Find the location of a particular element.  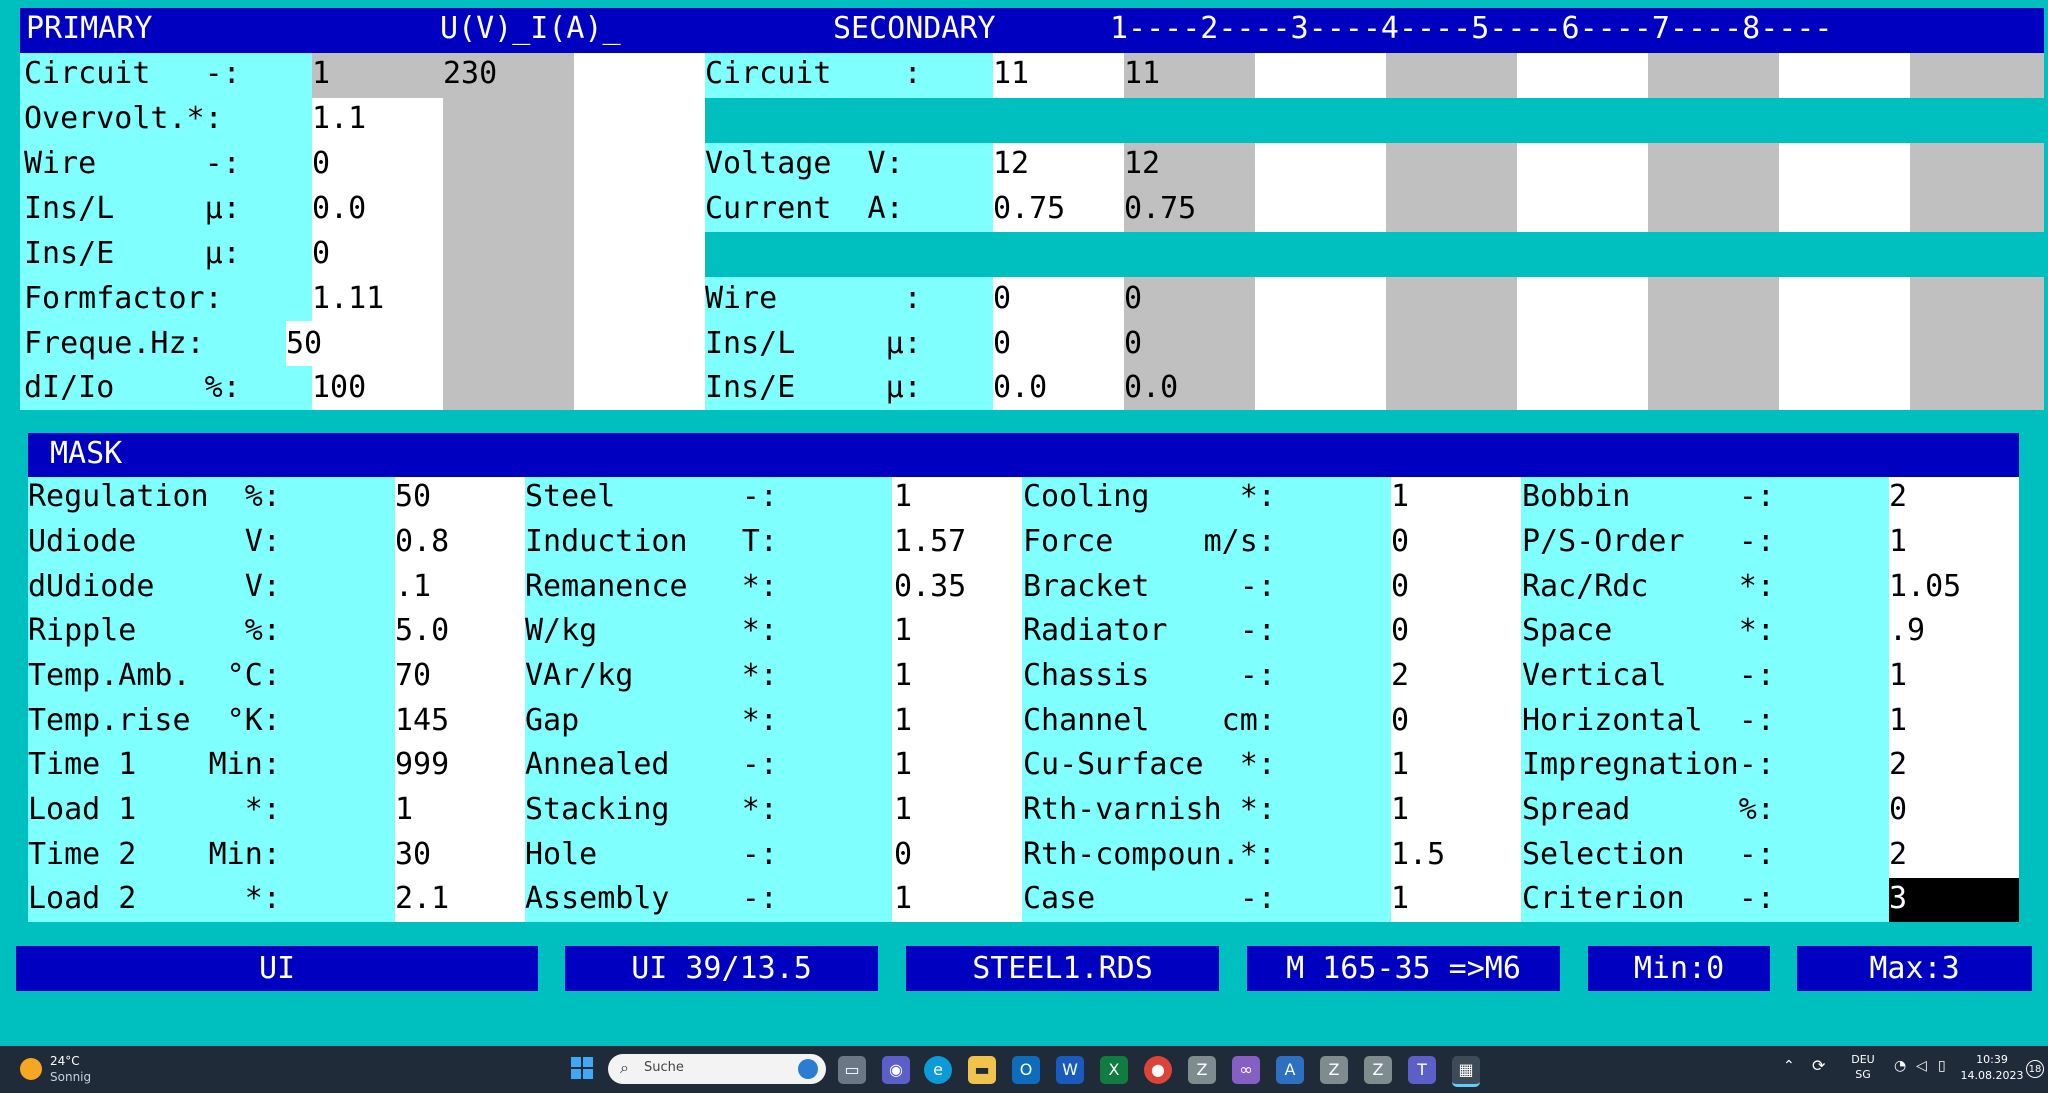

mask-case-value: 1 is located at coordinates (1400, 898).